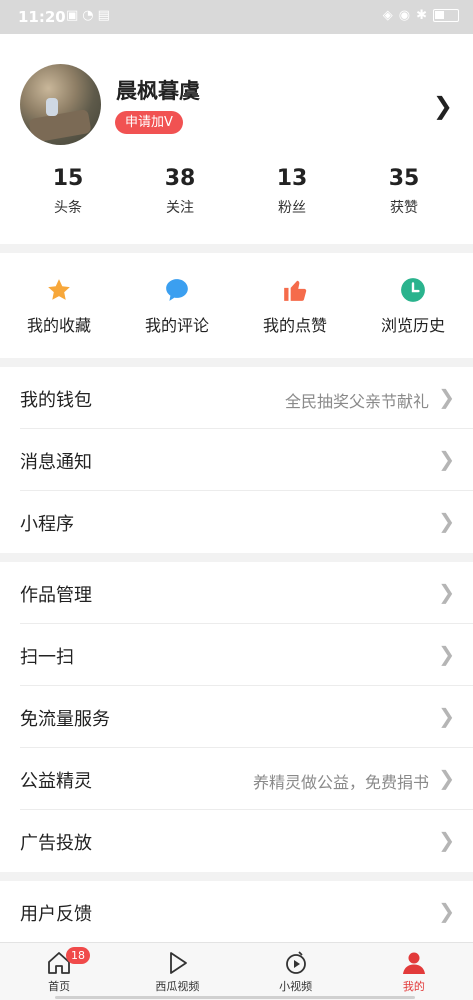  Describe the element at coordinates (246, 460) in the screenshot. I see `menu-item-notifications: 消息通知 ❯` at that location.